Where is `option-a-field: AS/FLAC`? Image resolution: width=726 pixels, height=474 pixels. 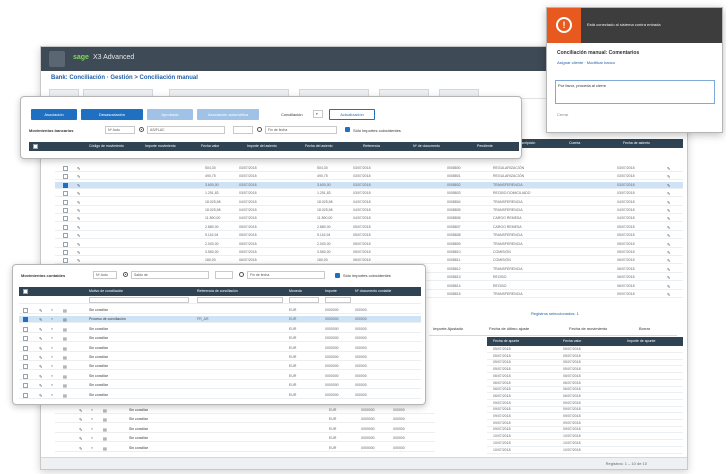
option-a-field: AS/FLAC is located at coordinates (186, 130).